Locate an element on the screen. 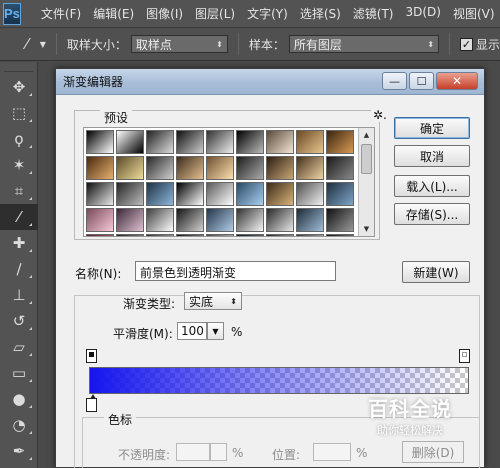  marquee-tool-icon: ⬚ is located at coordinates (19, 113).